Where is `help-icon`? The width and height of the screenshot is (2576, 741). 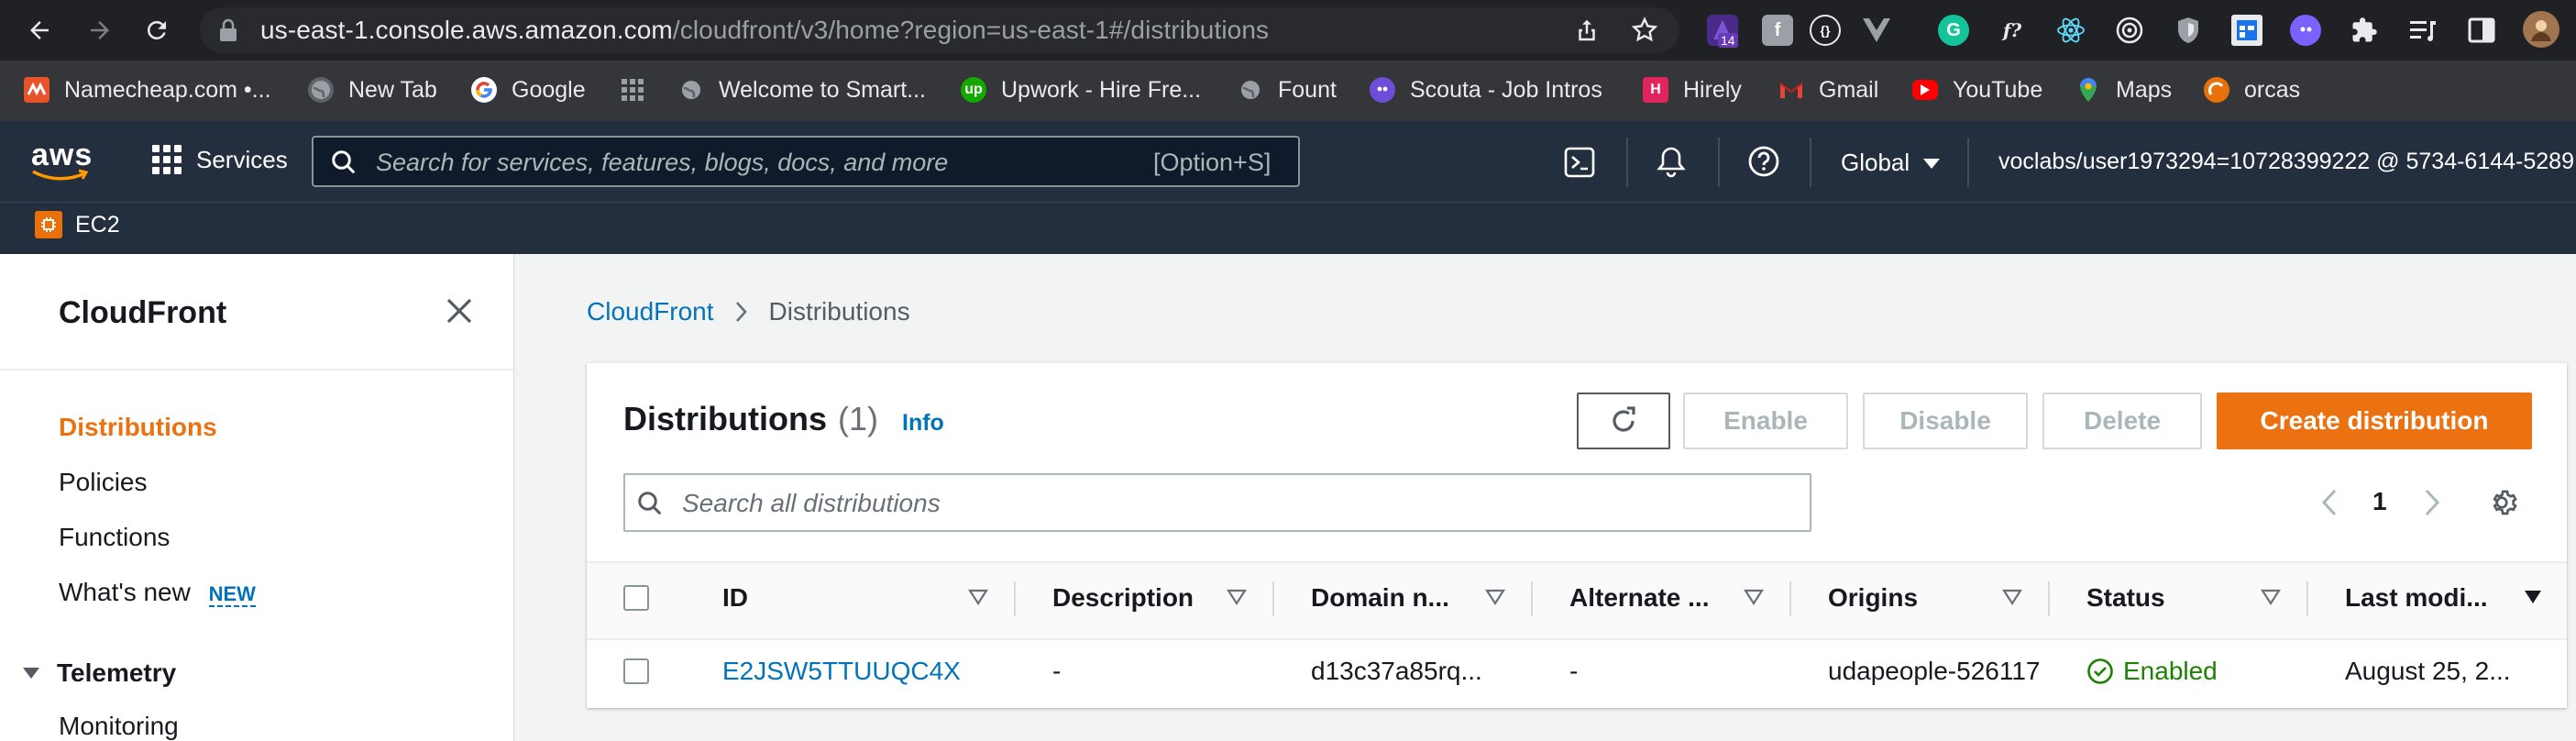 help-icon is located at coordinates (1763, 162).